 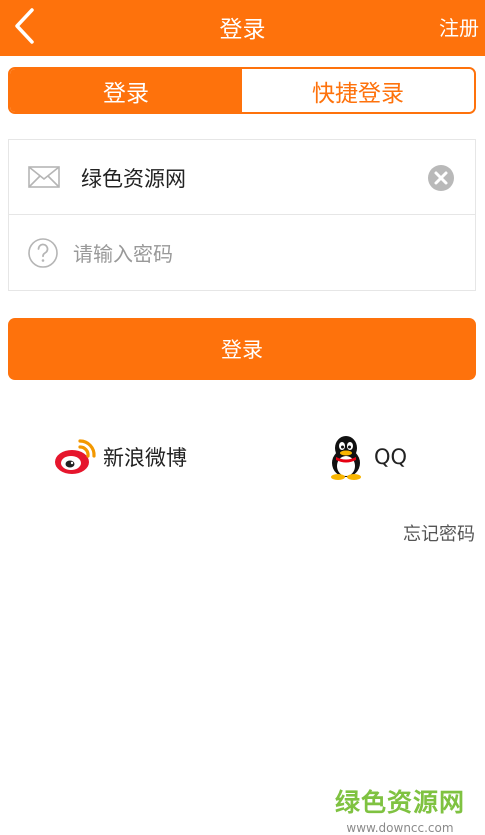 What do you see at coordinates (439, 533) in the screenshot?
I see `forgot-password-link: 忘记密码` at bounding box center [439, 533].